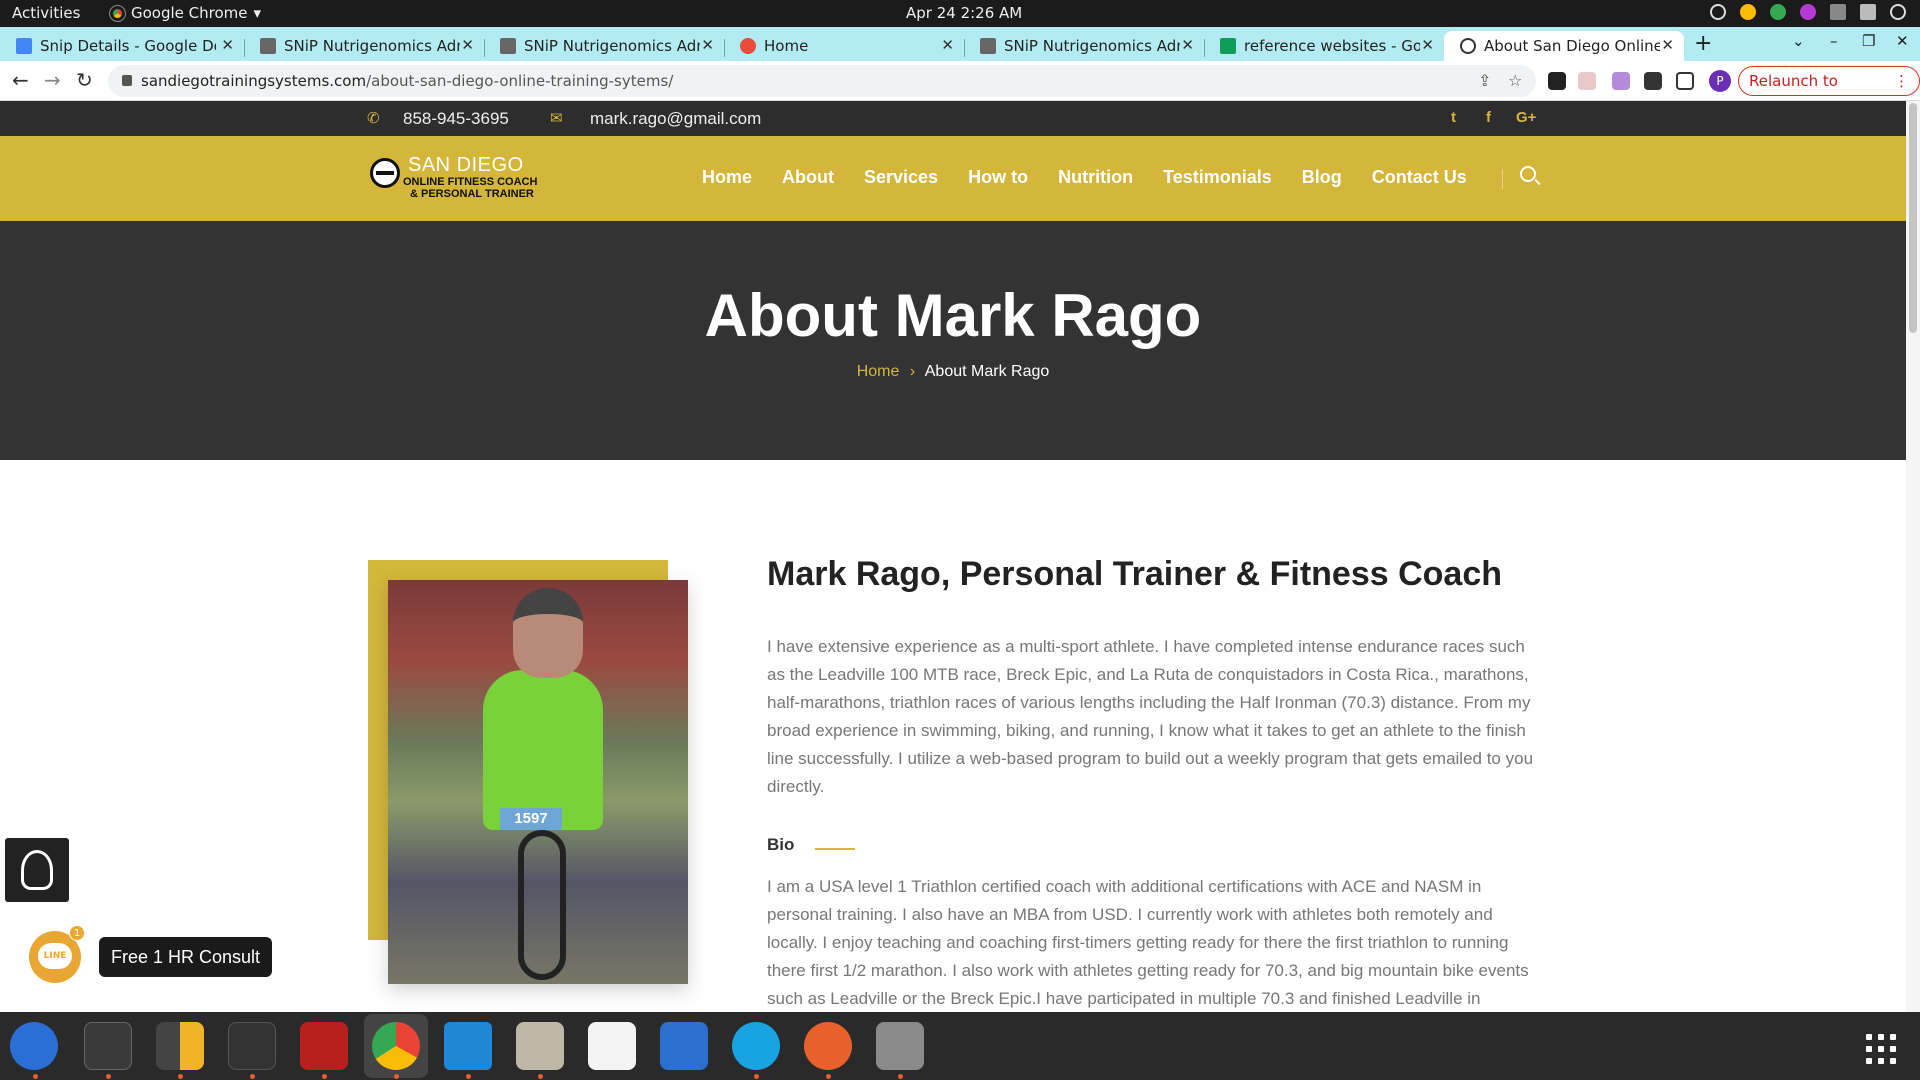  I want to click on tab-active: About San Diego Online Training ✕, so click(1564, 46).